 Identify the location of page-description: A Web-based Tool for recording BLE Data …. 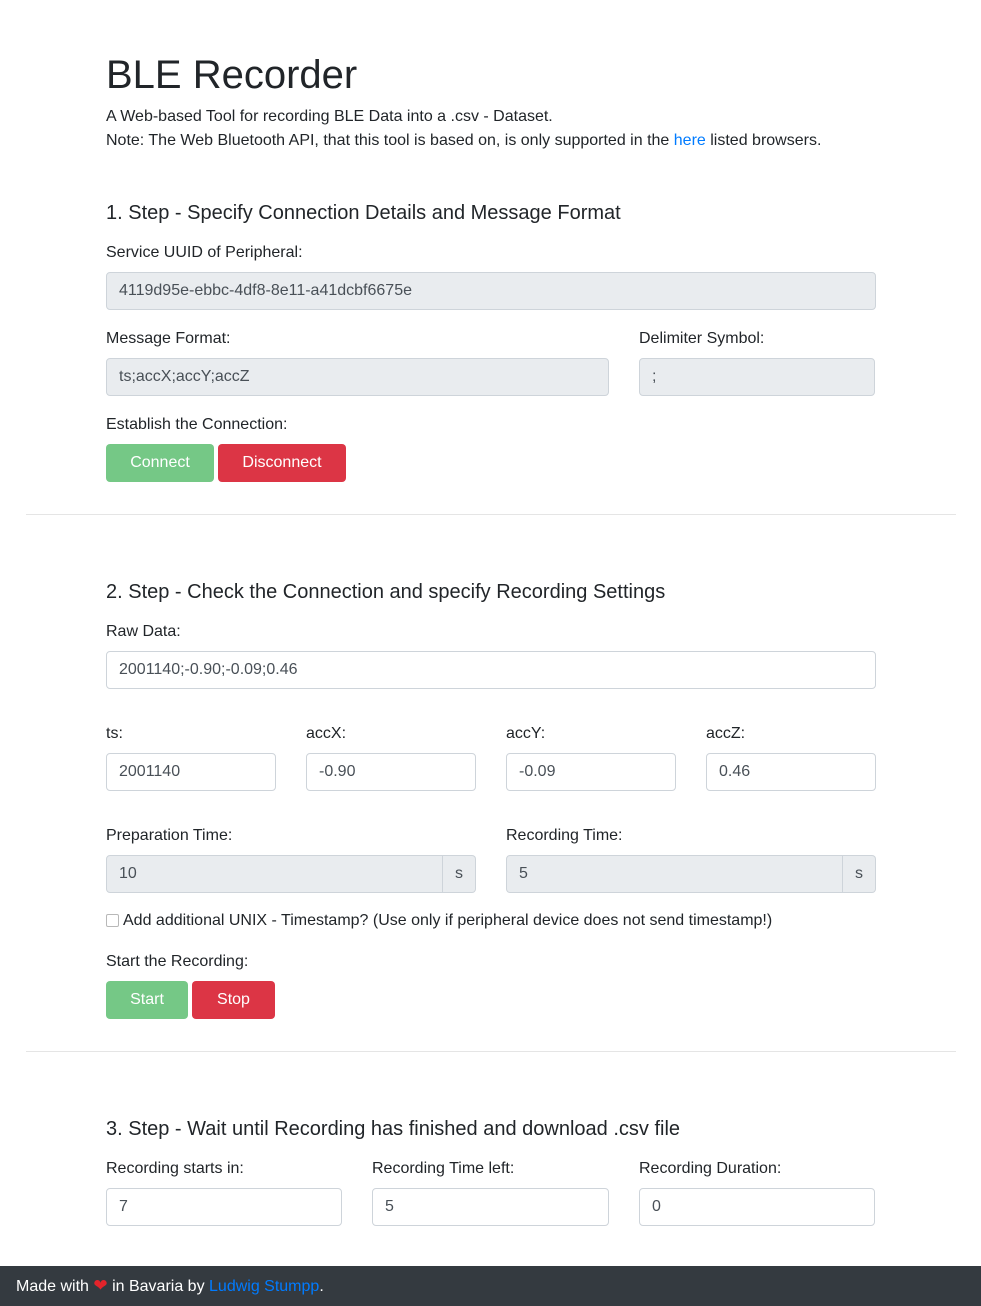
(329, 116).